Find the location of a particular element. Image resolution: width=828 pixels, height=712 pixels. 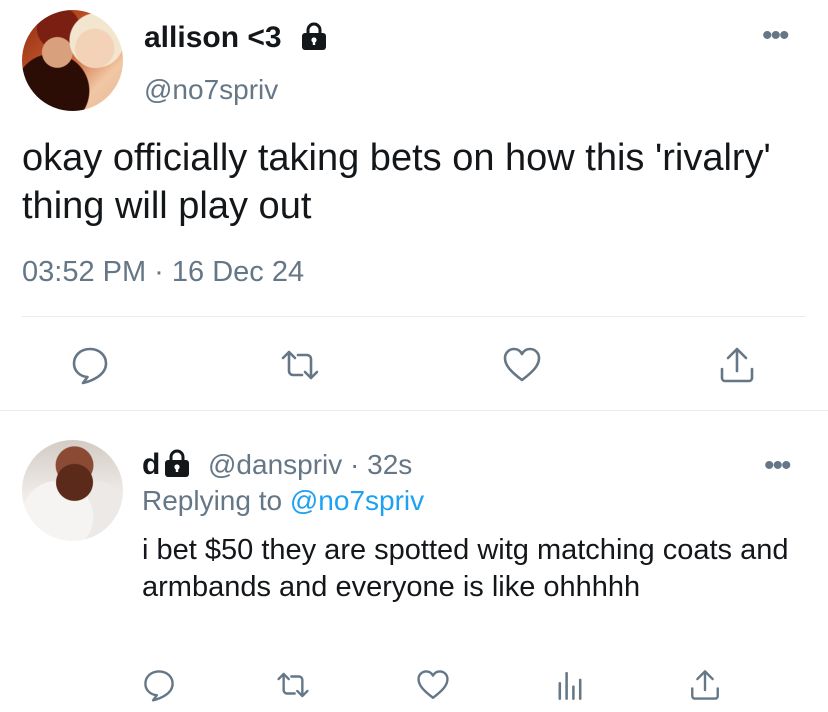

replying-to: Replying to @no7spriv is located at coordinates (283, 501).